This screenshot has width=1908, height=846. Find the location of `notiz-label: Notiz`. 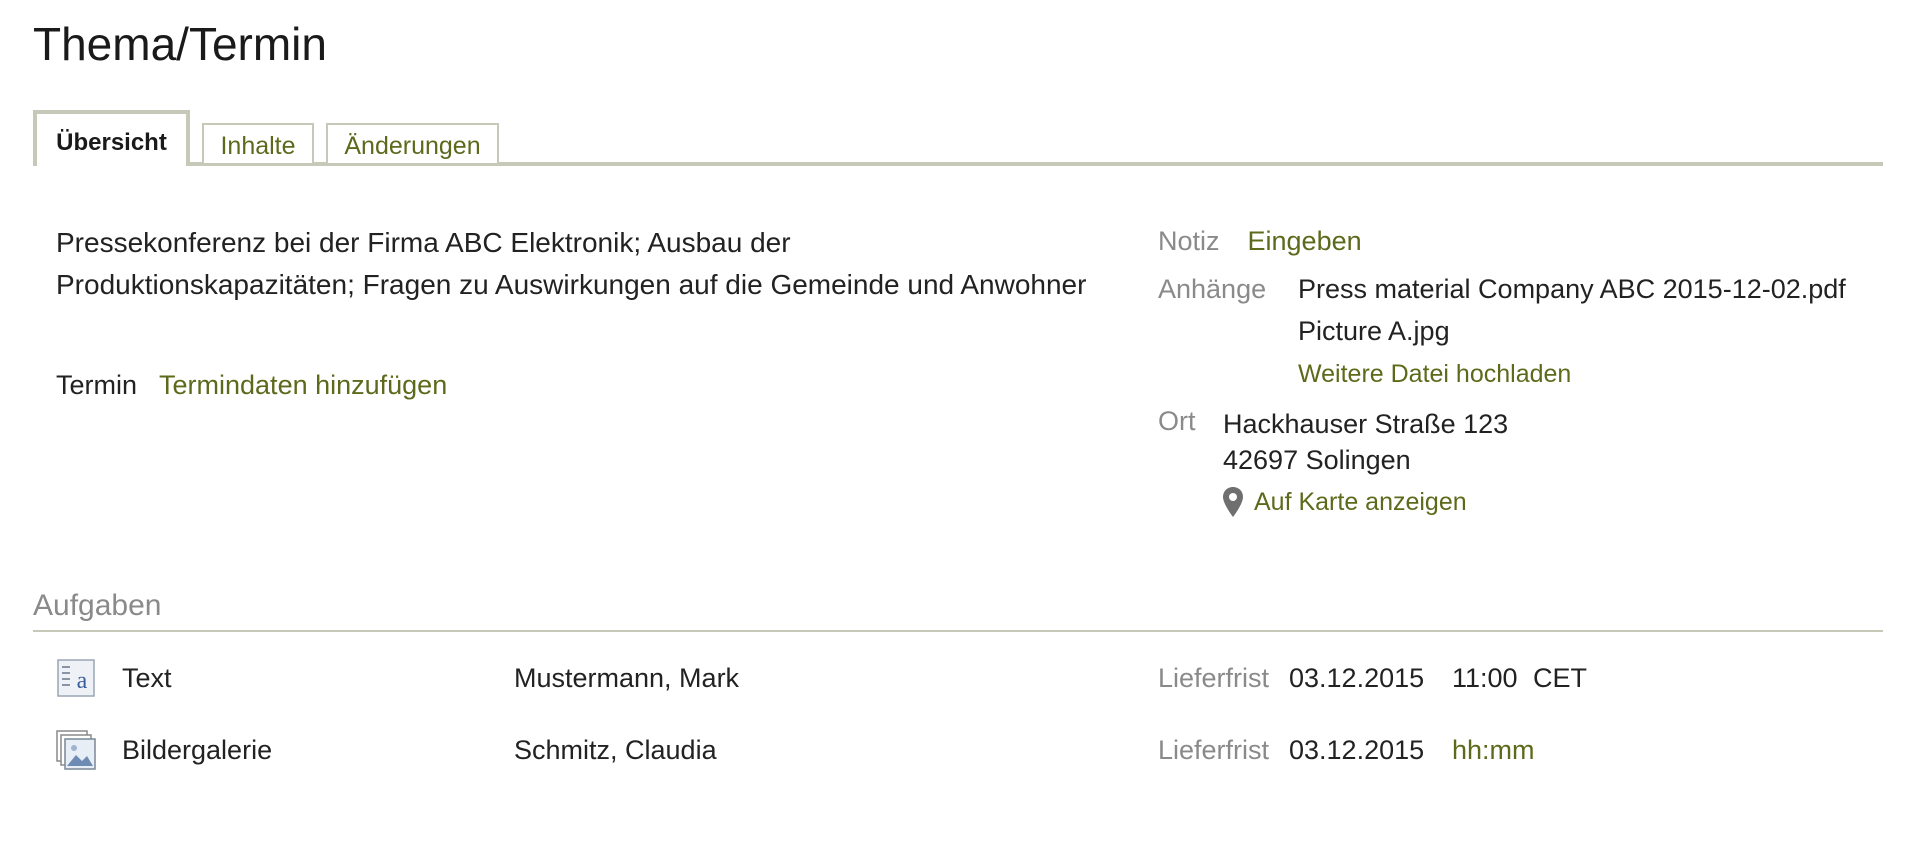

notiz-label: Notiz is located at coordinates (1189, 241).